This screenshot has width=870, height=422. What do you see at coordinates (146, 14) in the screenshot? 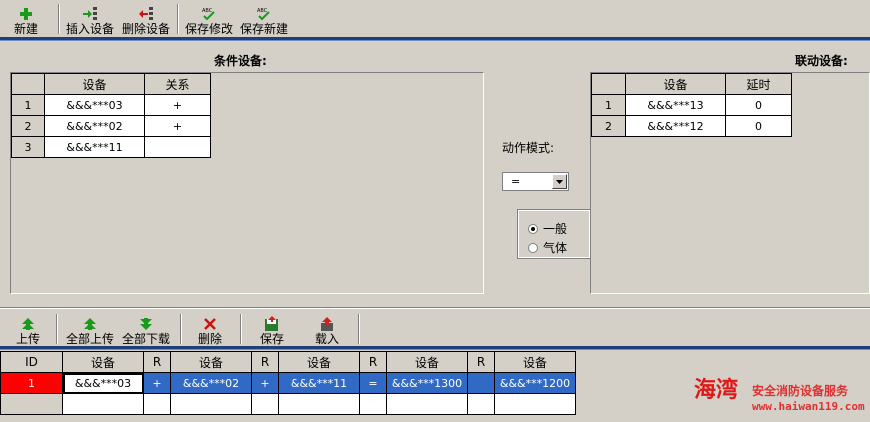
I see `delete-row-icon` at bounding box center [146, 14].